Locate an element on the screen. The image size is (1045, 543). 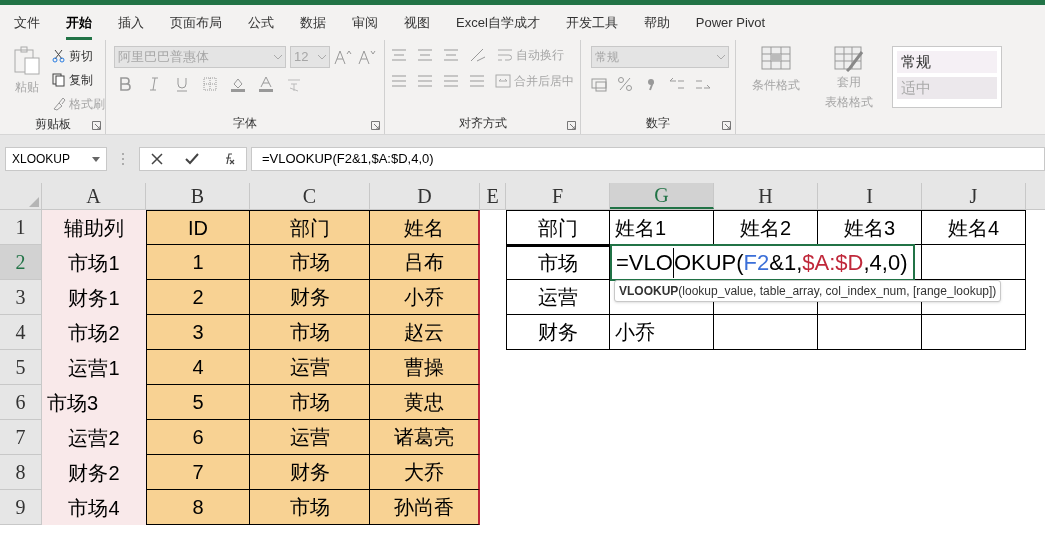
percent-icon is located at coordinates (625, 84).